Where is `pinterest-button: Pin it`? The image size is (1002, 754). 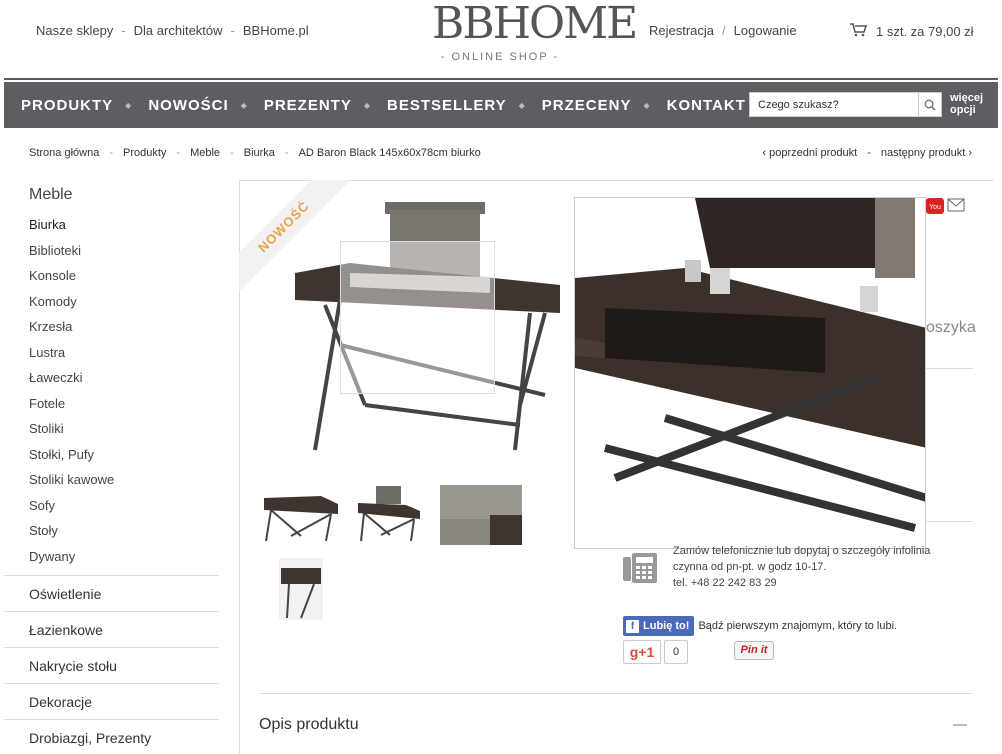 pinterest-button: Pin it is located at coordinates (754, 650).